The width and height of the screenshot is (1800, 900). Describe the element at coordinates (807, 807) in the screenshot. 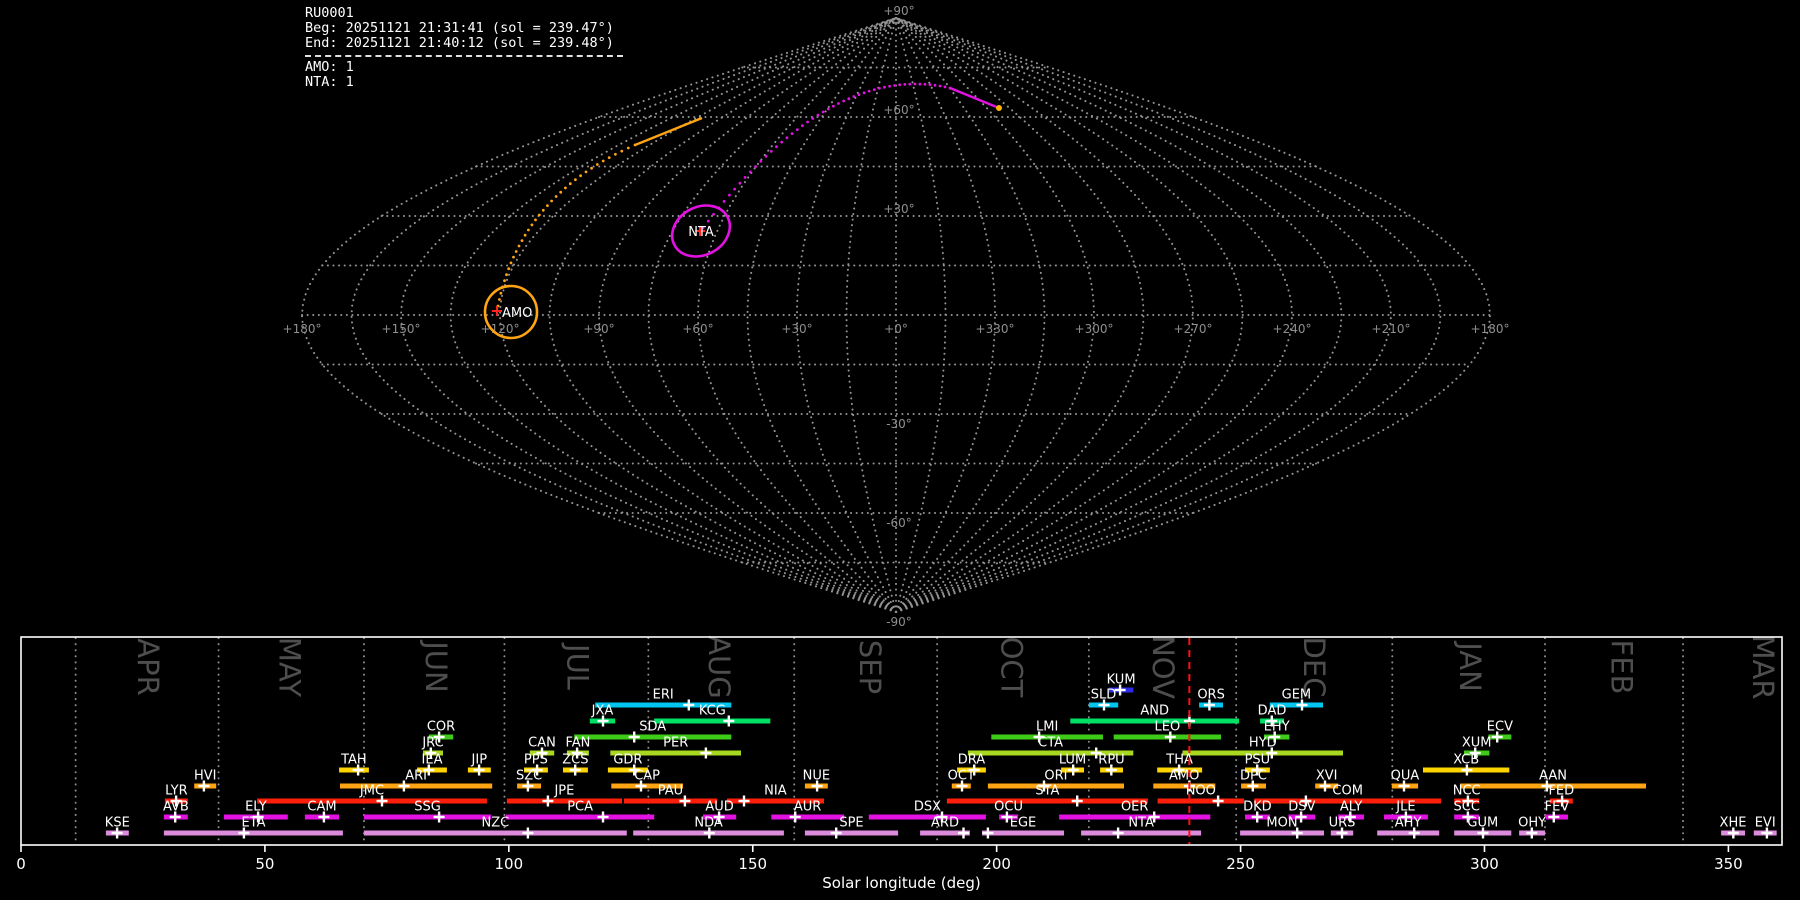

I see `shower-label-aur: AUR` at that location.